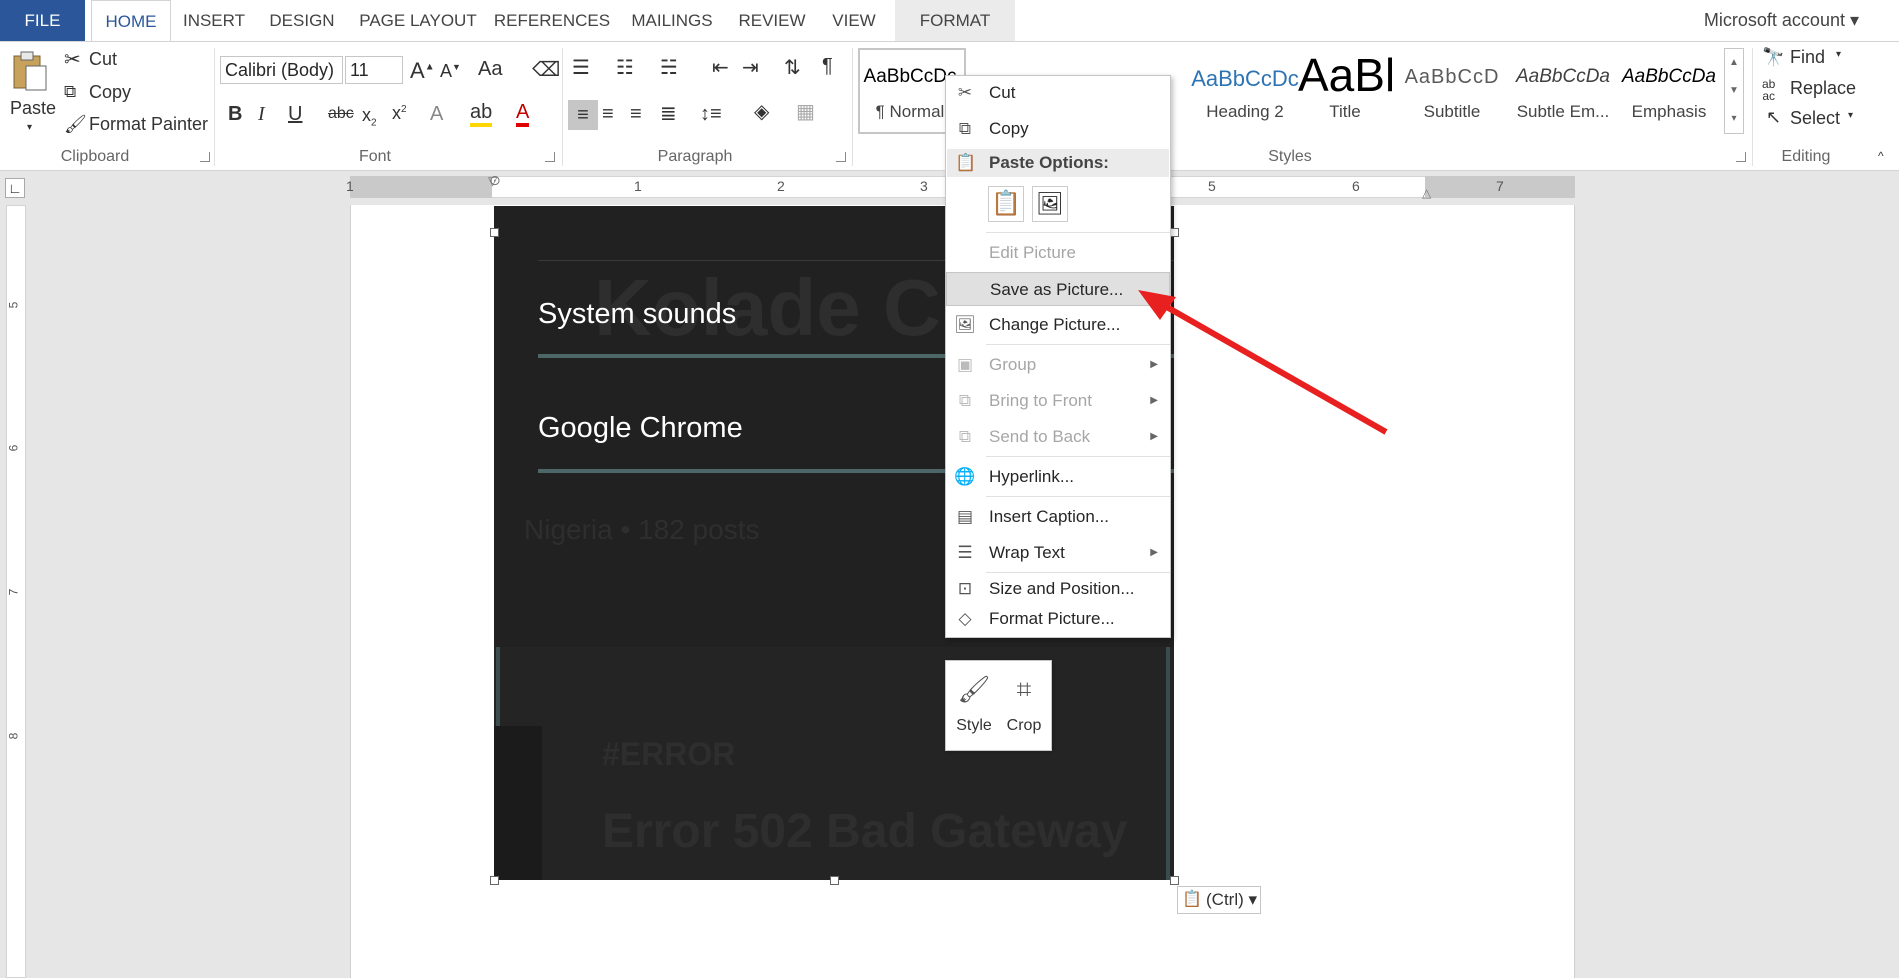  Describe the element at coordinates (1157, 305) in the screenshot. I see `annotation-arrow-head` at that location.